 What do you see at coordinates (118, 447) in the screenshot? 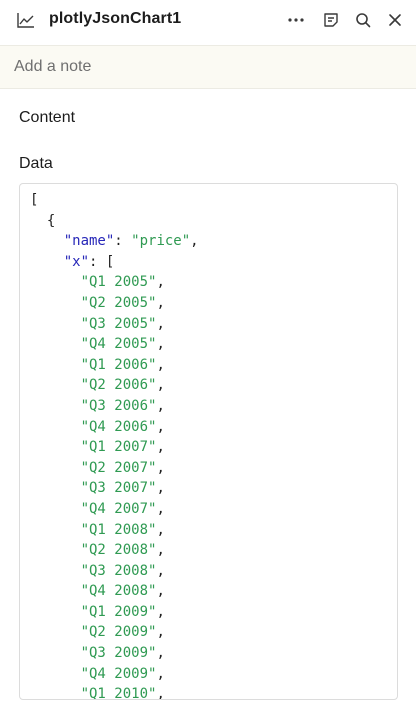
I see `code-x-value: "Q1 2007"` at bounding box center [118, 447].